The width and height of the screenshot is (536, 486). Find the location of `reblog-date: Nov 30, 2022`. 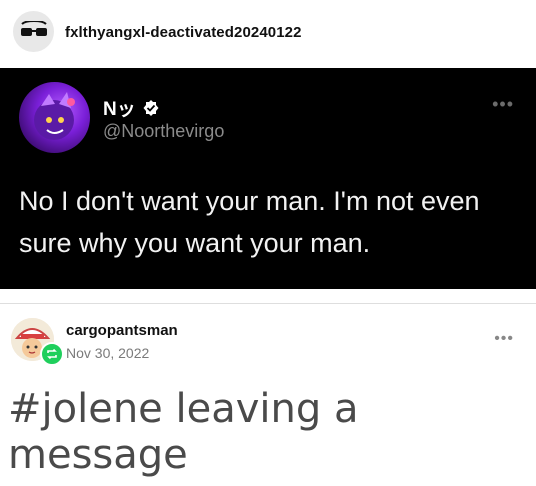

reblog-date: Nov 30, 2022 is located at coordinates (107, 353).